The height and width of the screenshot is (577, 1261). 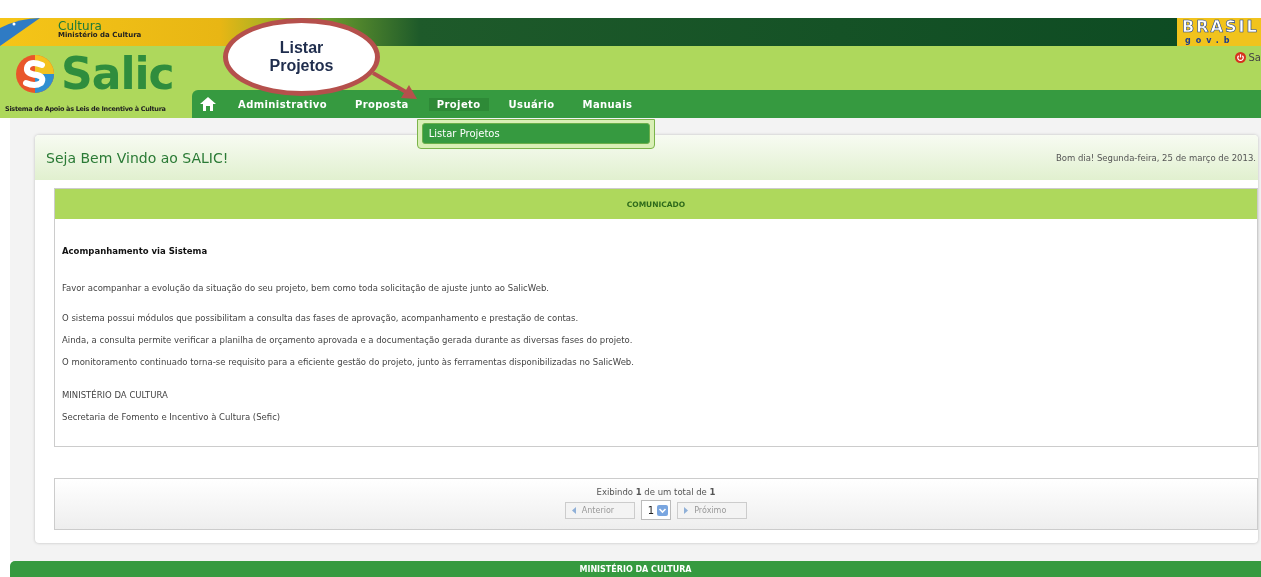 What do you see at coordinates (117, 74) in the screenshot?
I see `logo-text: Salic` at bounding box center [117, 74].